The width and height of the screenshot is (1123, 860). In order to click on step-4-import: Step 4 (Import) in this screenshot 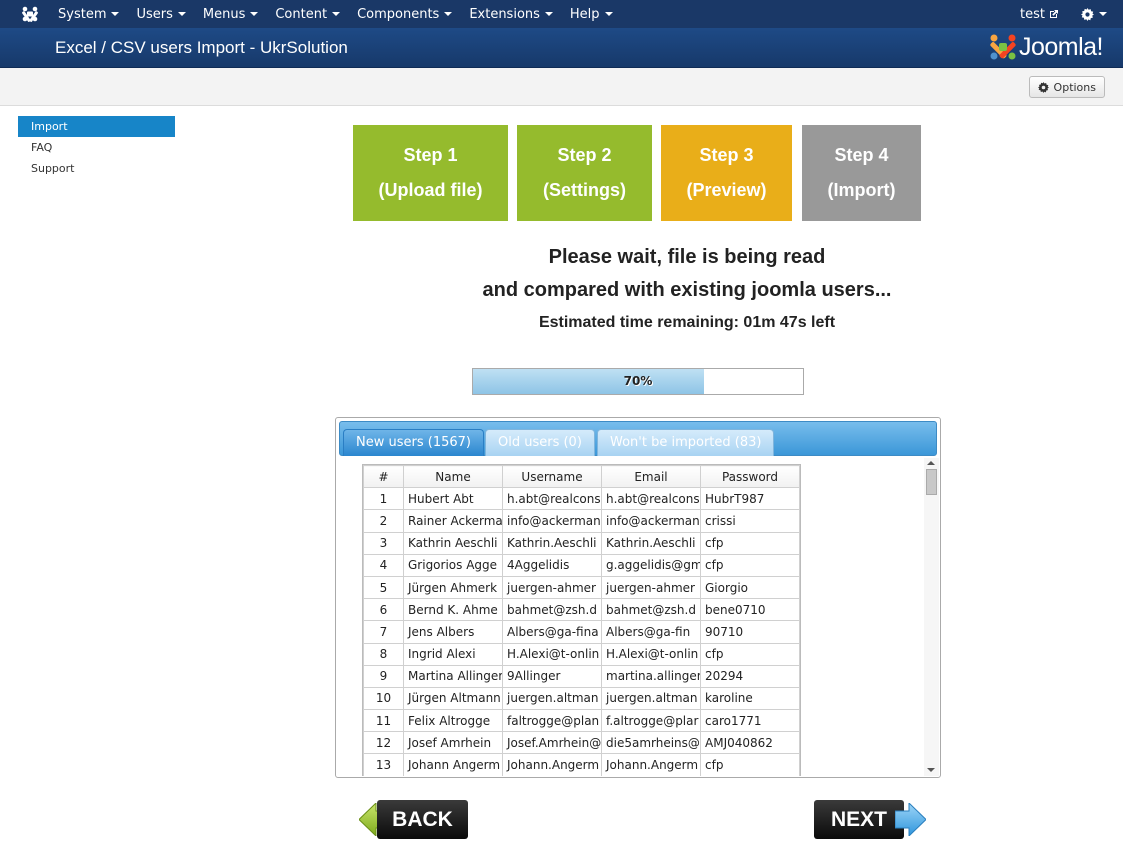, I will do `click(861, 173)`.